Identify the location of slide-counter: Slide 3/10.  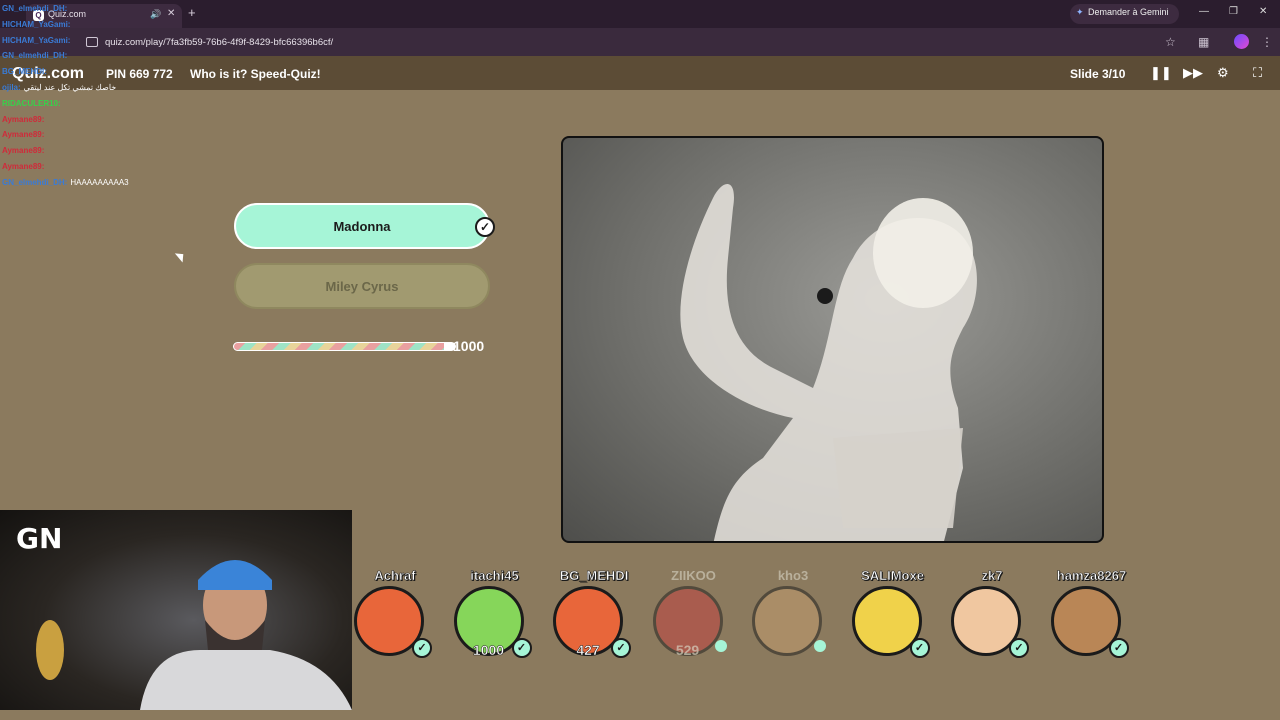
(1098, 74).